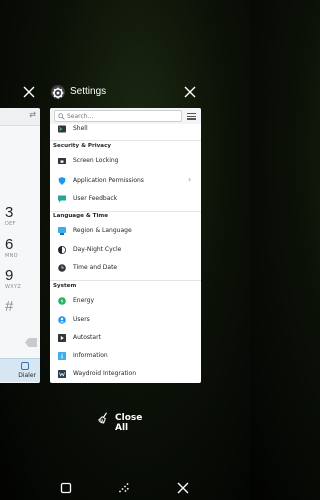 This screenshot has width=320, height=500. What do you see at coordinates (82, 146) in the screenshot?
I see `section-heading-security: Security & Privacy` at bounding box center [82, 146].